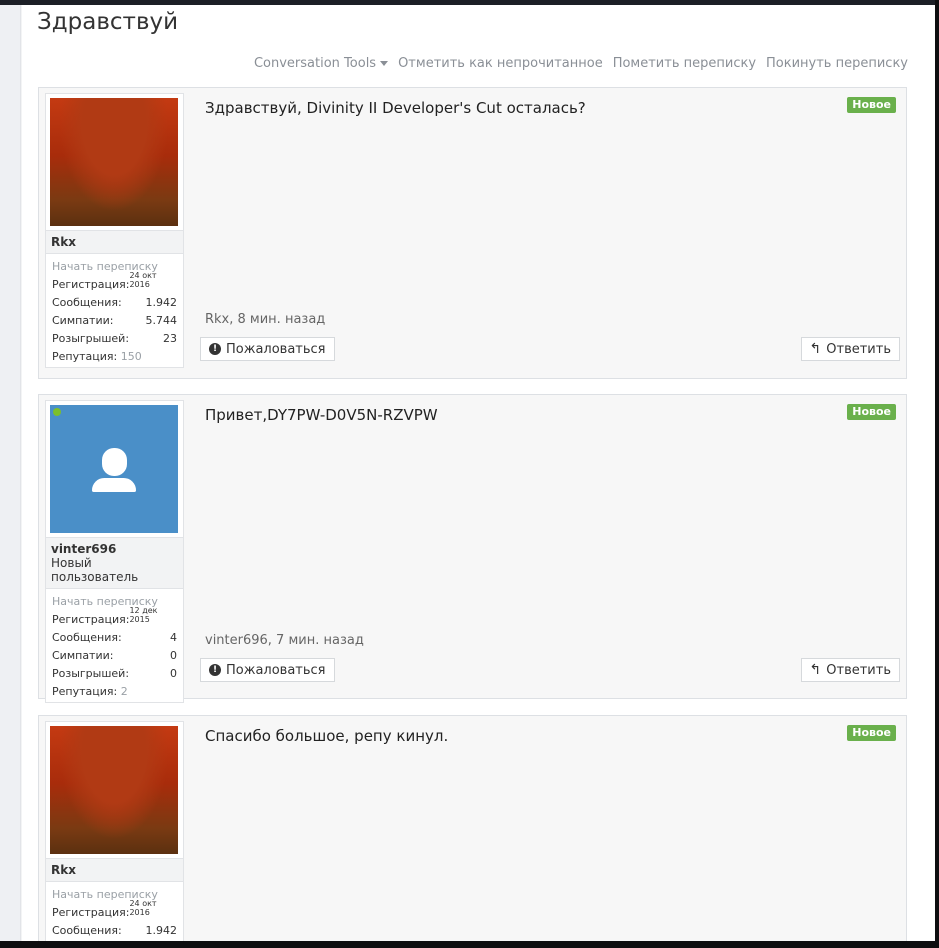 The width and height of the screenshot is (939, 948). I want to click on username-block: vinter696 Новый пользователь, so click(114, 563).